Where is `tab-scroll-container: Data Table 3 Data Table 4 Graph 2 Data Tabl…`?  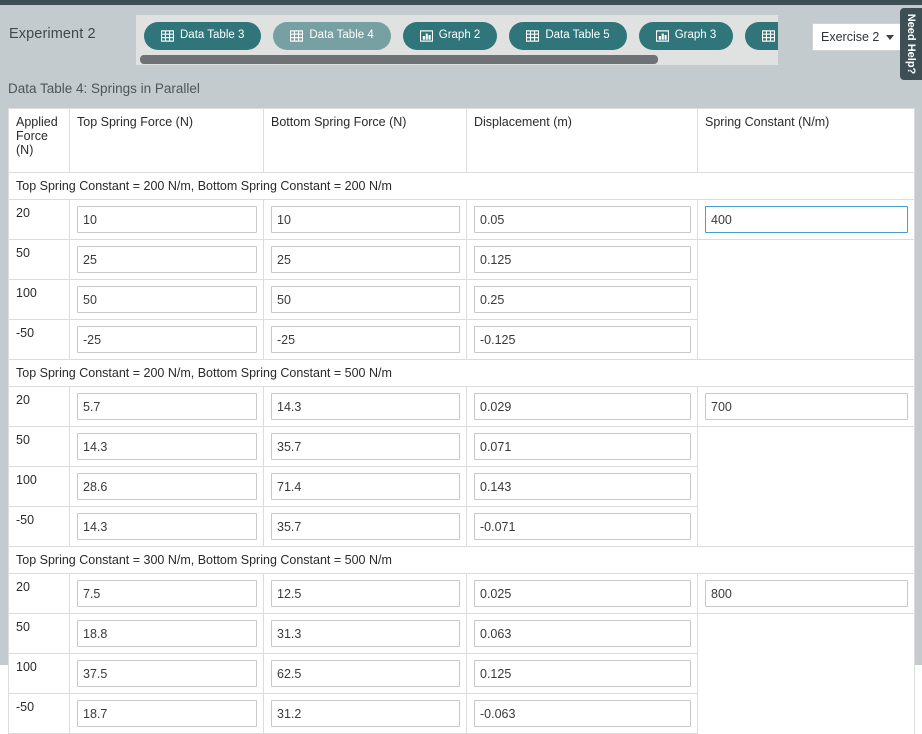 tab-scroll-container: Data Table 3 Data Table 4 Graph 2 Data Tabl… is located at coordinates (457, 40).